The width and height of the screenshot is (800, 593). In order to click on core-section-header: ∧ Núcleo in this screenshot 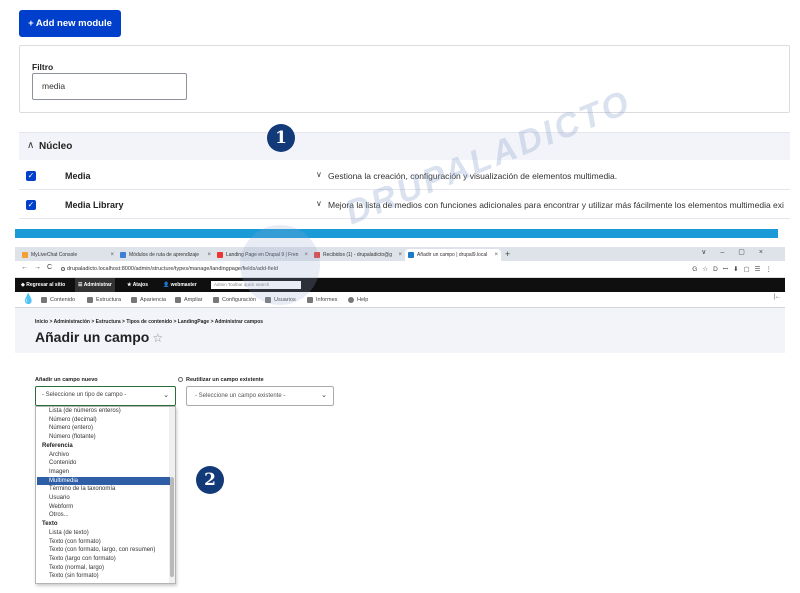, I will do `click(404, 146)`.